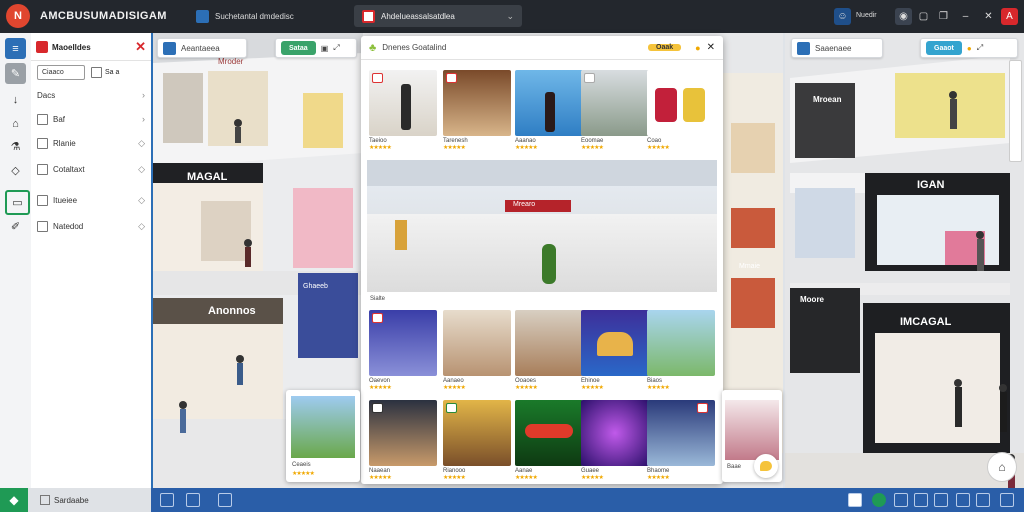 This screenshot has width=1024, height=512. I want to click on brush-tool-icon: ✐, so click(15, 226).